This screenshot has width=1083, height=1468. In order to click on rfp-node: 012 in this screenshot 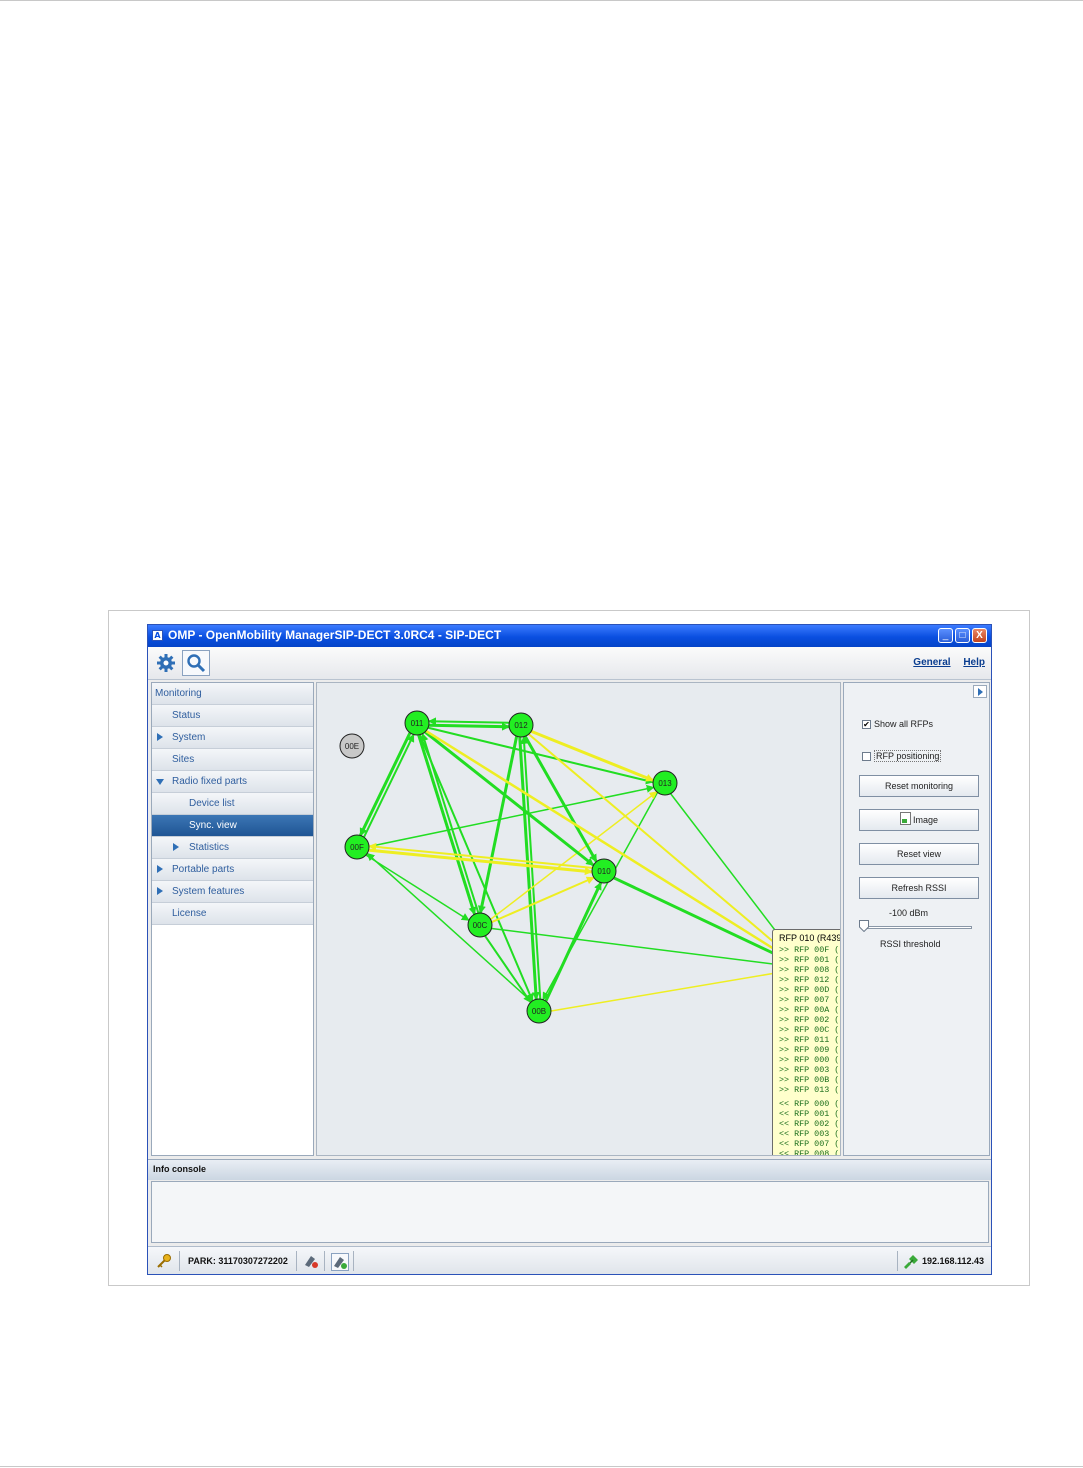, I will do `click(521, 725)`.